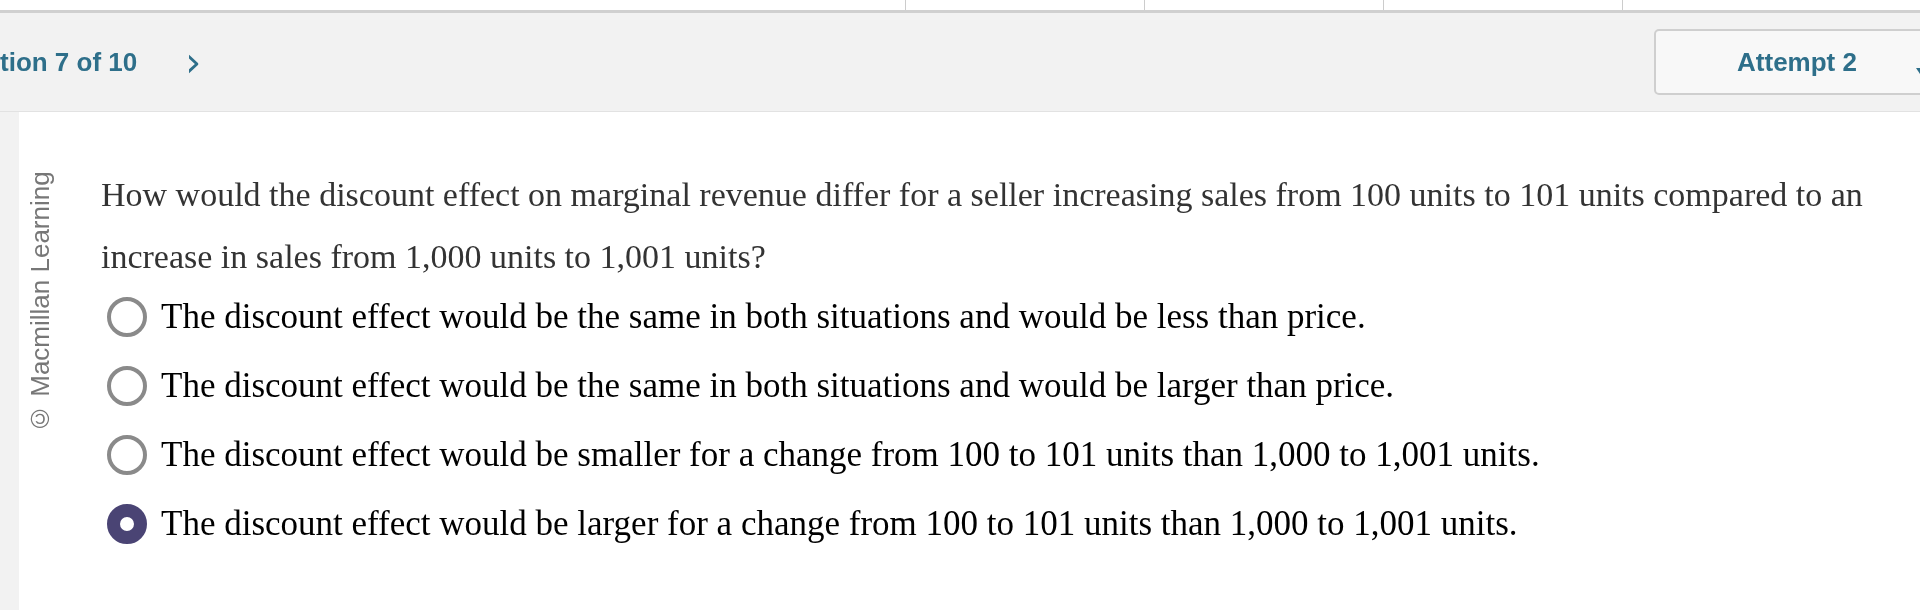  What do you see at coordinates (69, 62) in the screenshot?
I see `question-counter: tion 7 of 10` at bounding box center [69, 62].